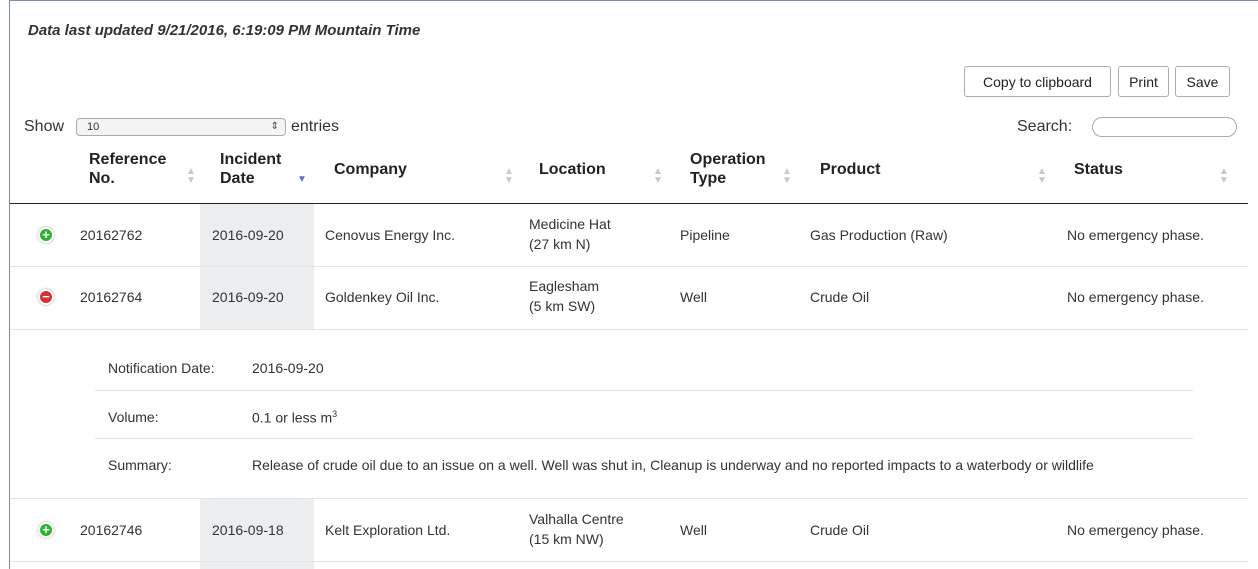 This screenshot has width=1258, height=569. What do you see at coordinates (44, 126) in the screenshot?
I see `show-label: Show` at bounding box center [44, 126].